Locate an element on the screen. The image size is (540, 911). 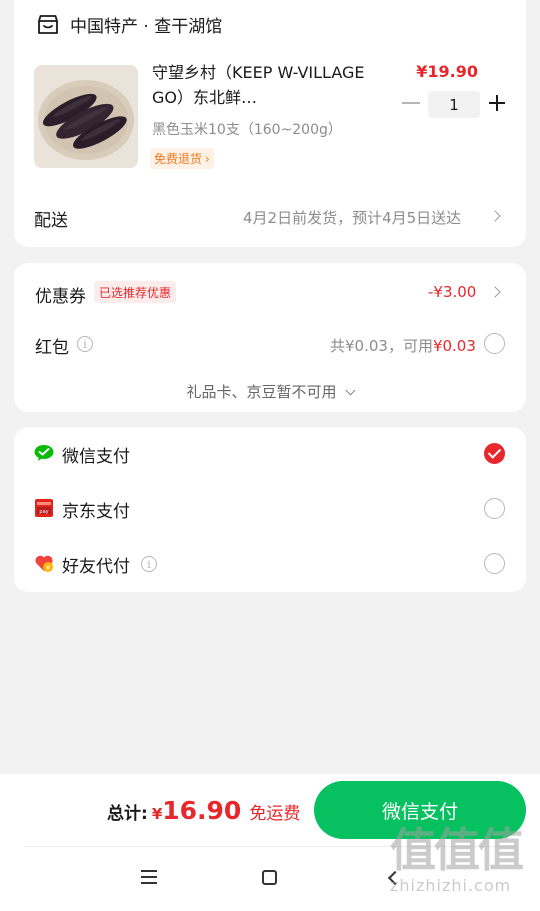
unavailable-options-toggle: 礼品卡、京豆暂不可用 is located at coordinates (270, 391).